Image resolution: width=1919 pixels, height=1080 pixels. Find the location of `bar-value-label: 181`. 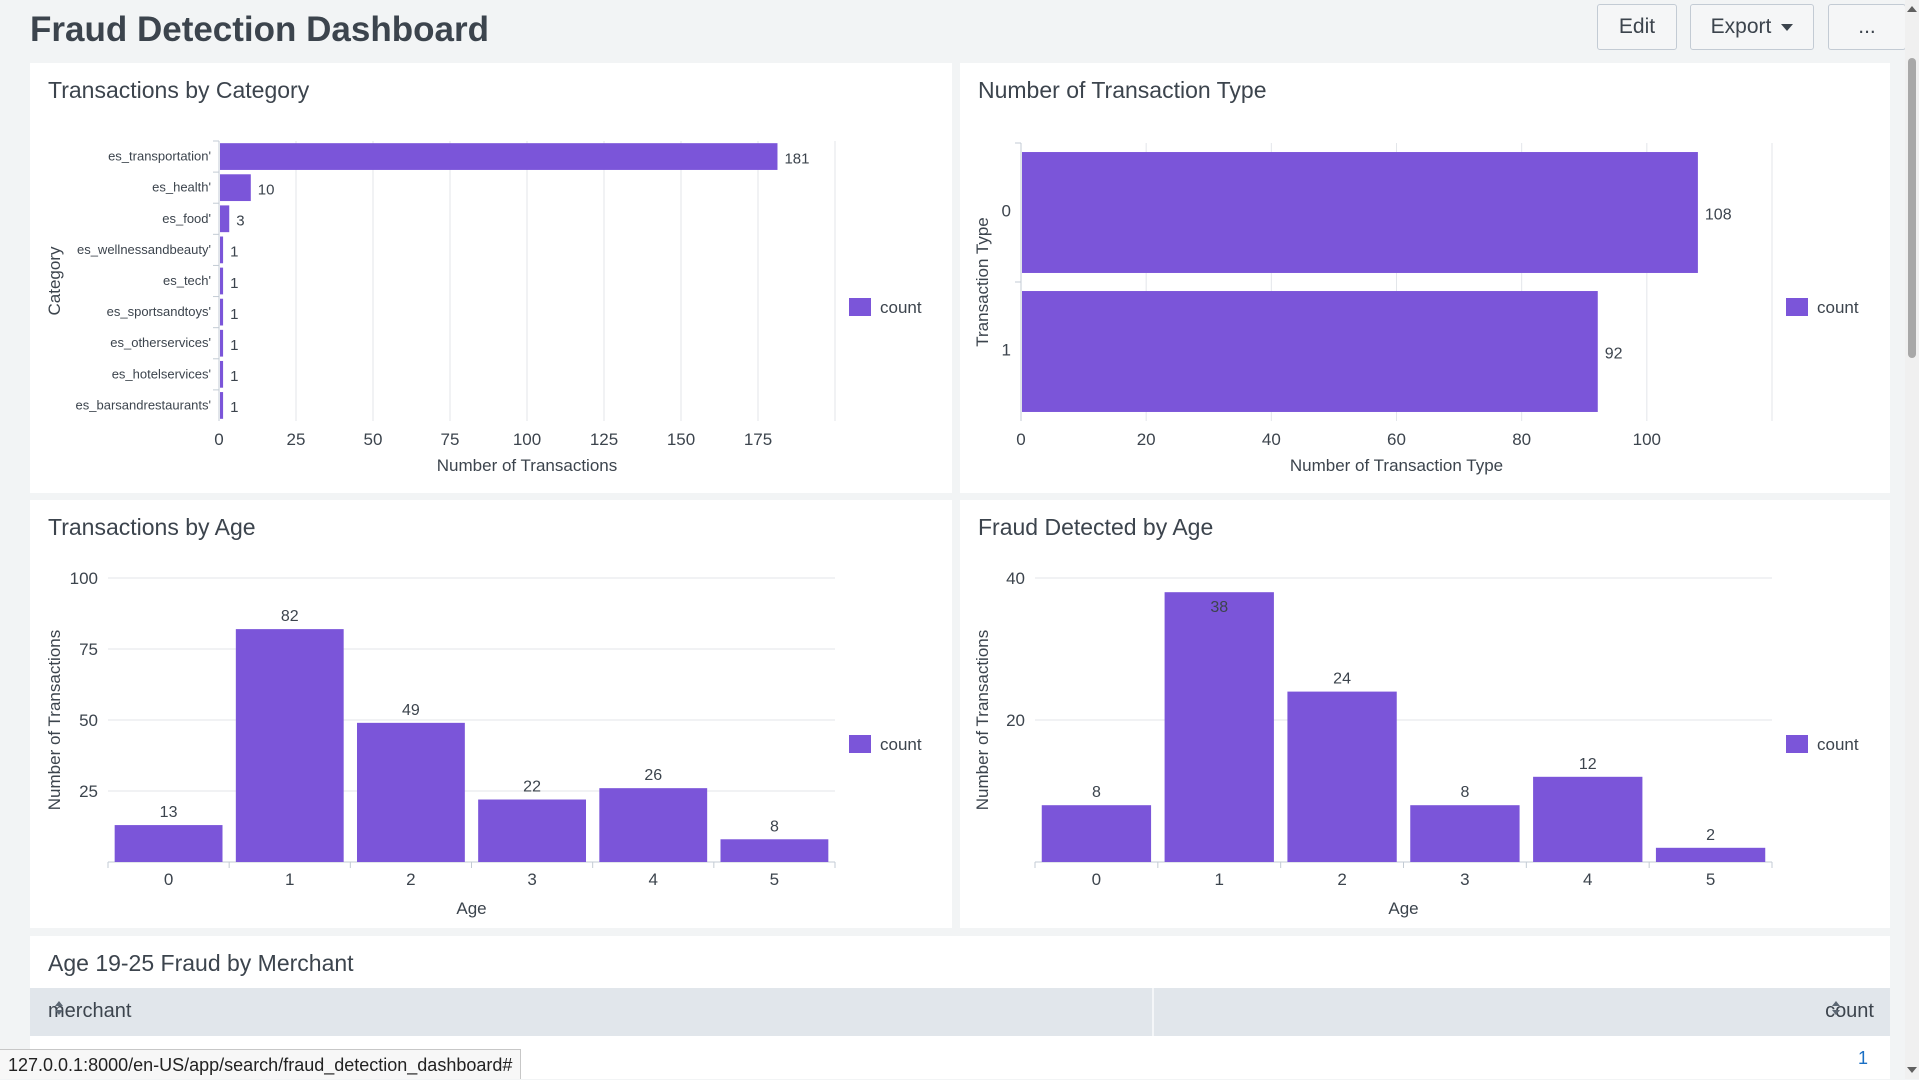

bar-value-label: 181 is located at coordinates (796, 158).